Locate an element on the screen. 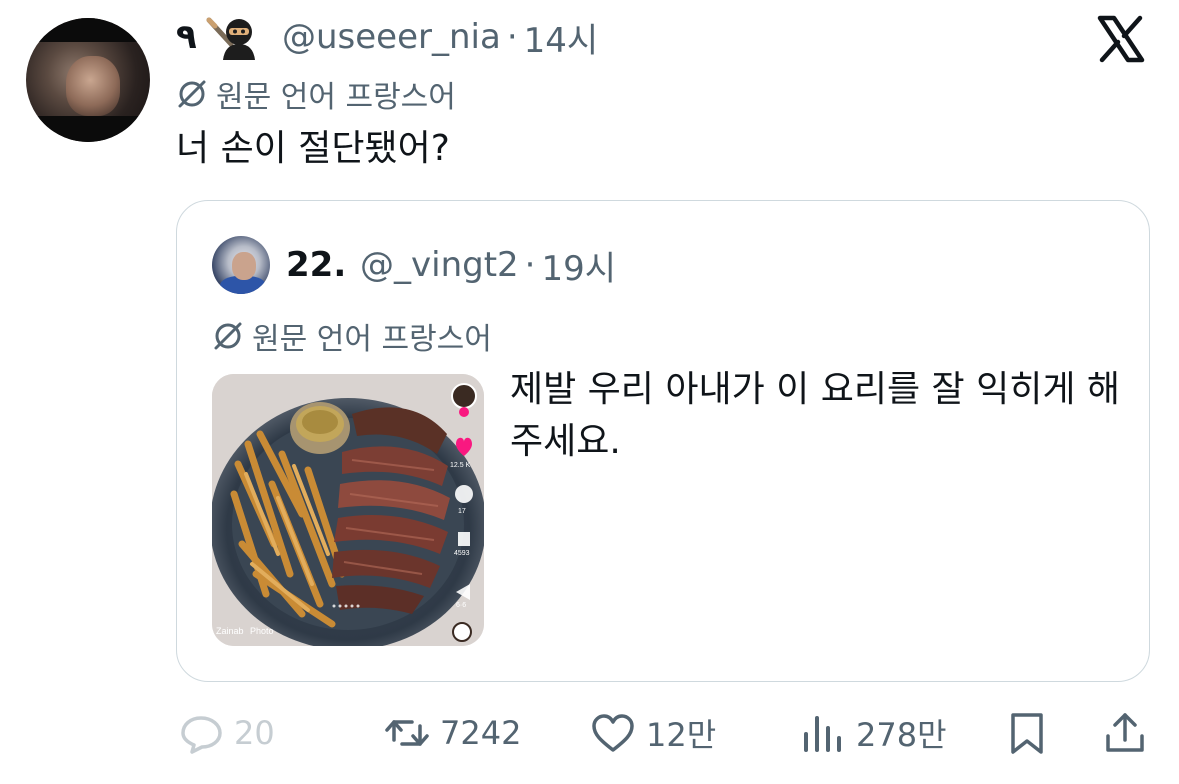 This screenshot has height=784, width=1179. quoted-handle: @_vingt2 is located at coordinates (439, 265).